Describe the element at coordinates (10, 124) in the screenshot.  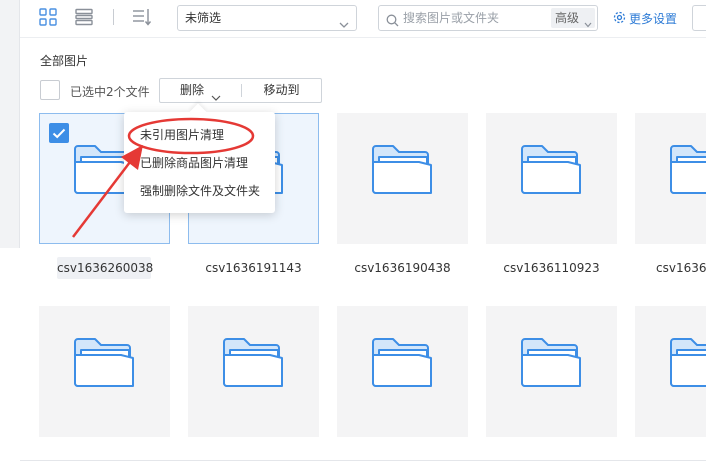
I see `left-panel-edge` at that location.